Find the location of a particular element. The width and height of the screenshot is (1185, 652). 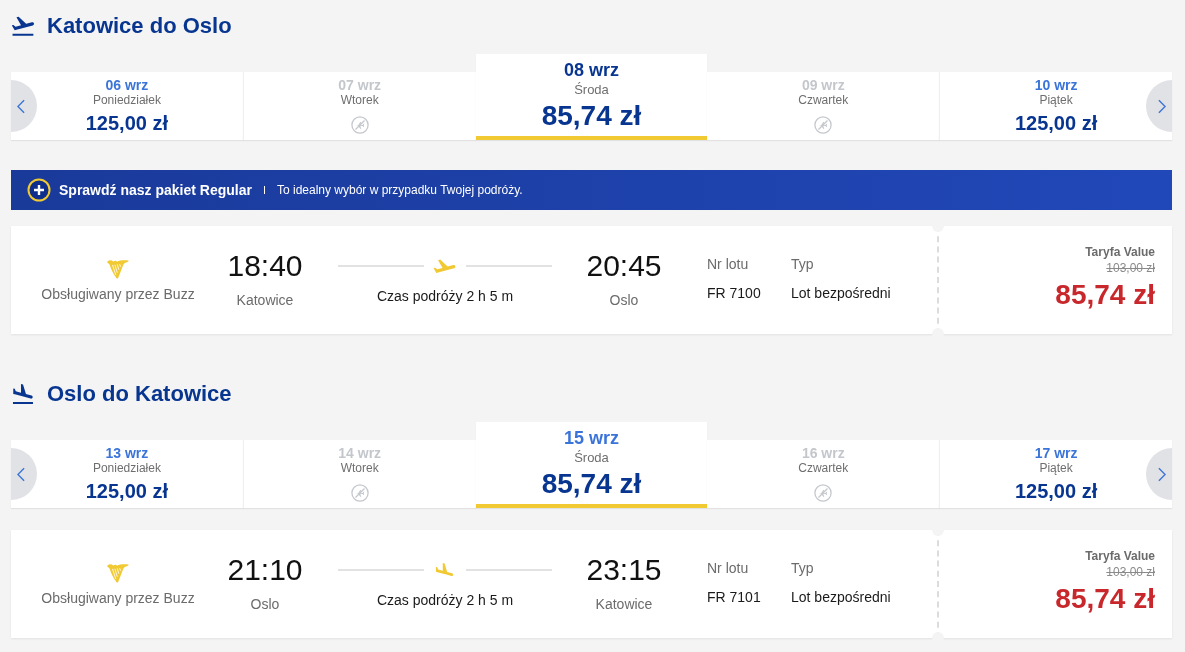

date-tab: 09 wrz Czwartek is located at coordinates (823, 106).